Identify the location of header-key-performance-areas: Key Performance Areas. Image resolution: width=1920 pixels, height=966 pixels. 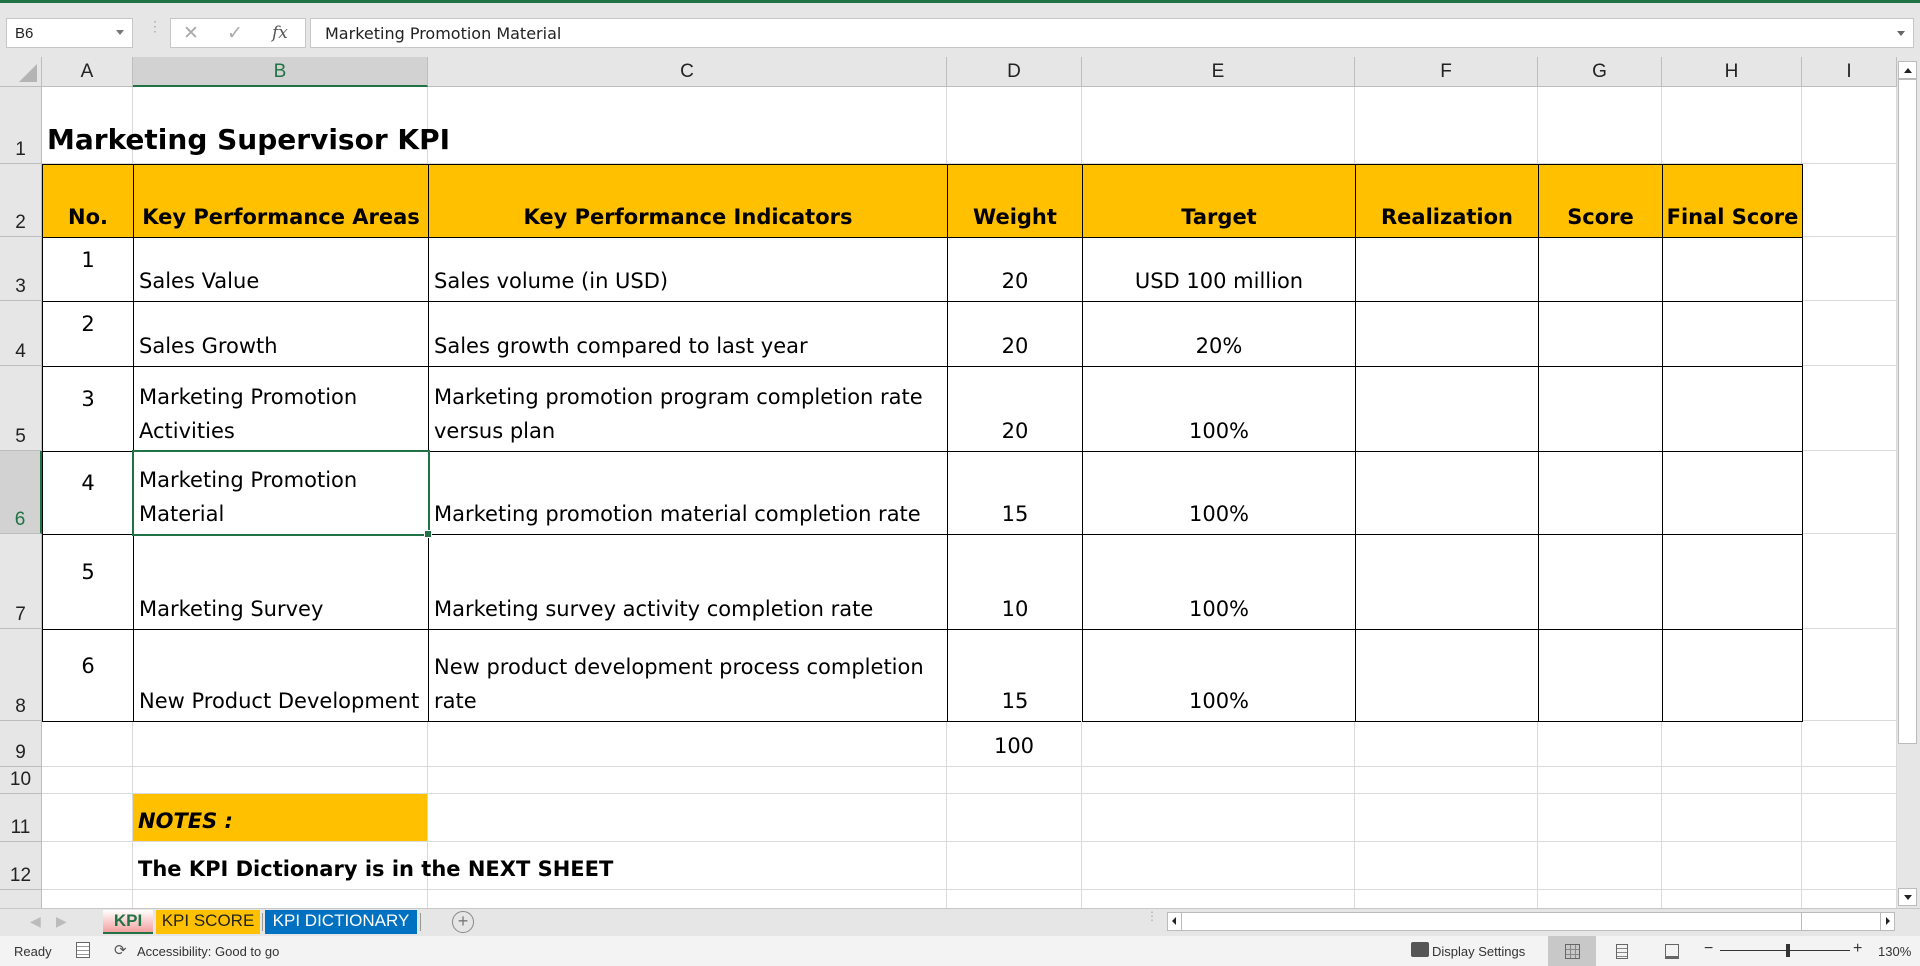
(281, 201).